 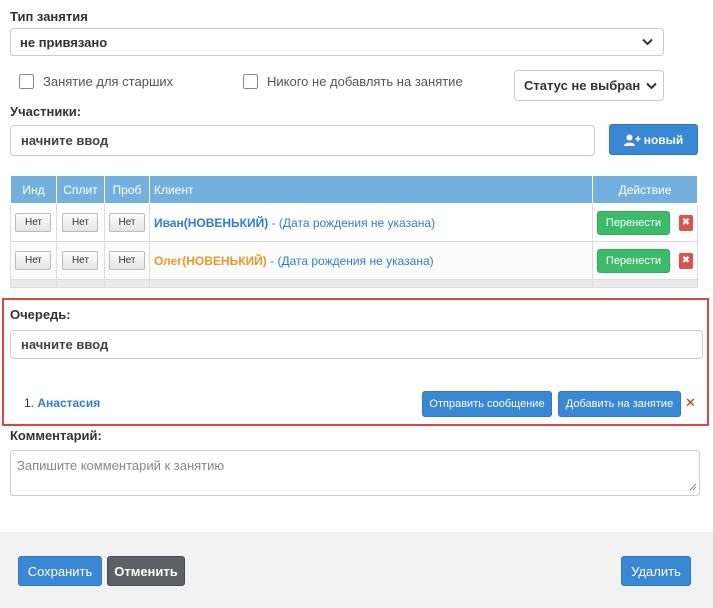 I want to click on cancel-button: Отменить, so click(x=146, y=571).